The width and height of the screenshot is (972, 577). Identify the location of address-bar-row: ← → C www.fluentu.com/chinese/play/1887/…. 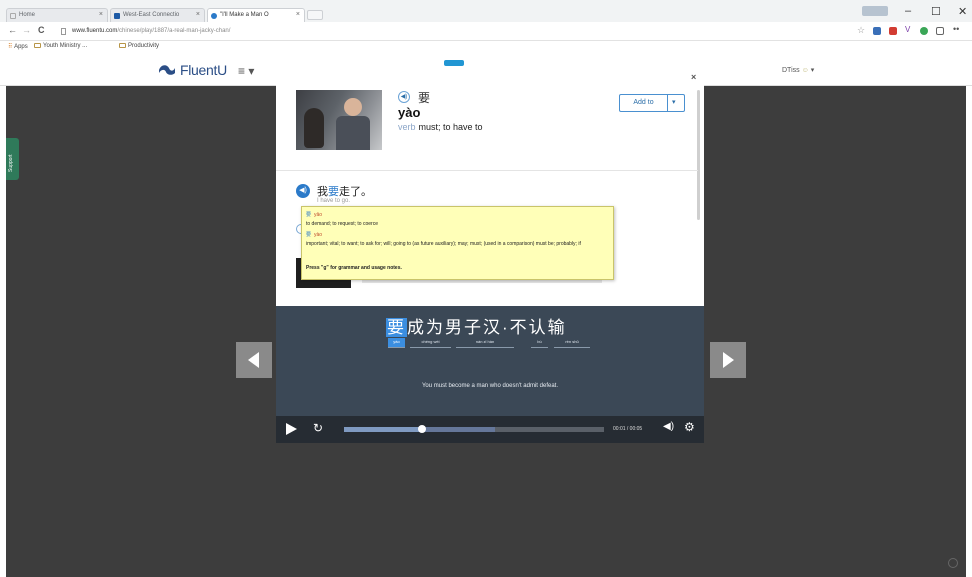
(486, 31).